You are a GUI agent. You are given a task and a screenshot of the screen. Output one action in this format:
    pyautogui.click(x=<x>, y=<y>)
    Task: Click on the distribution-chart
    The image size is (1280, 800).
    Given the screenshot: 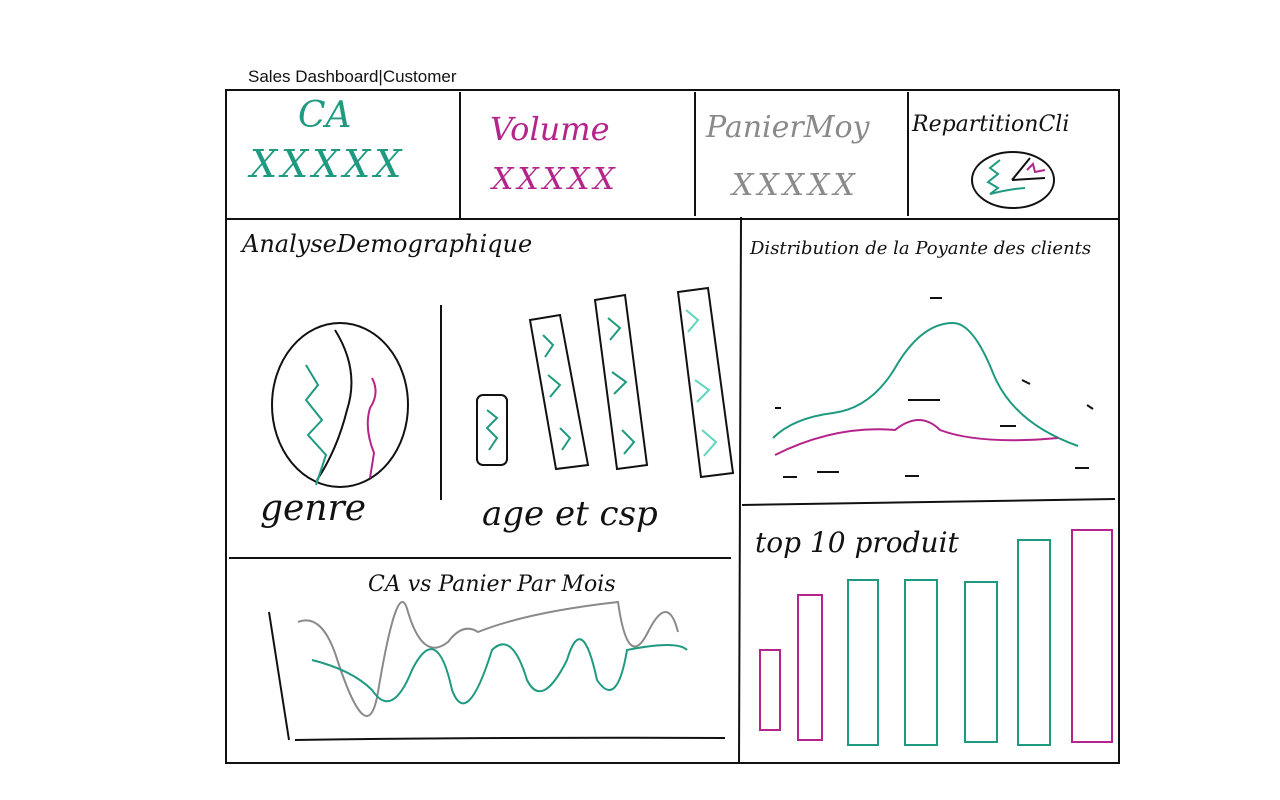 What is the action you would take?
    pyautogui.click(x=933, y=387)
    